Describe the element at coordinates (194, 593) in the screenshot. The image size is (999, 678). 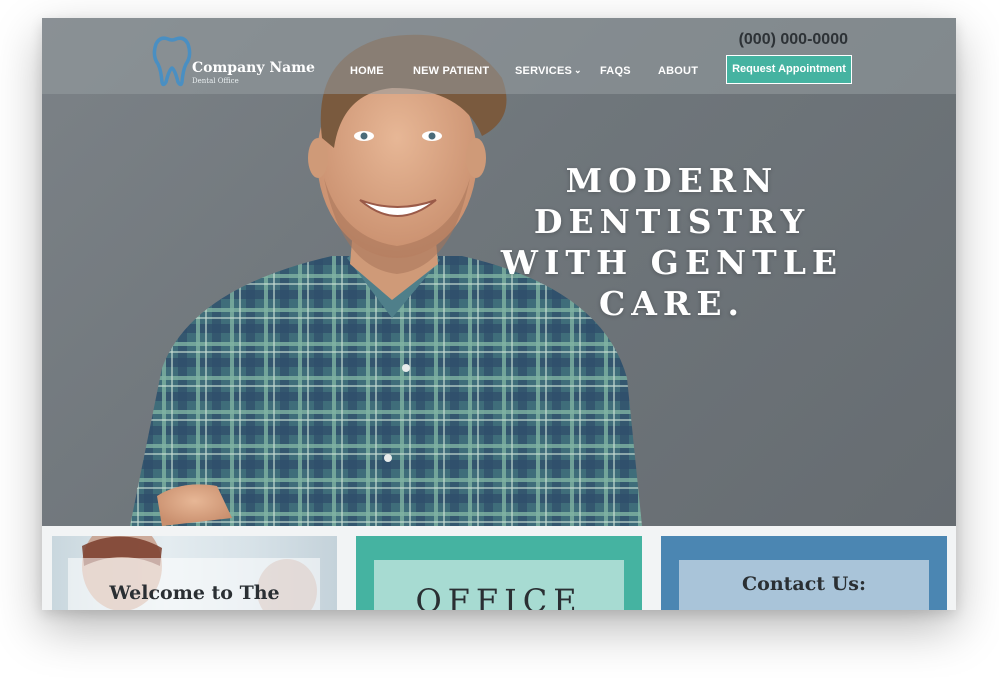
I see `welcome-title: Welcome to The` at that location.